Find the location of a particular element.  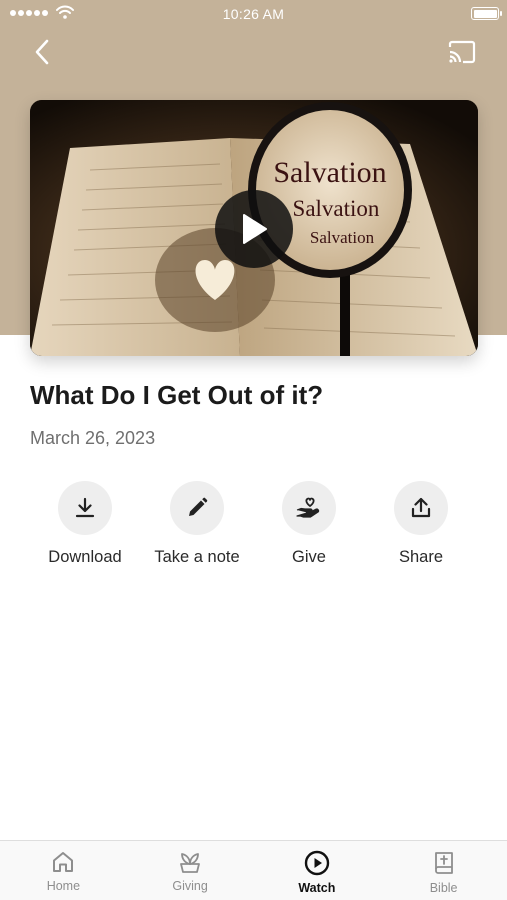

share-label: Share is located at coordinates (421, 557).